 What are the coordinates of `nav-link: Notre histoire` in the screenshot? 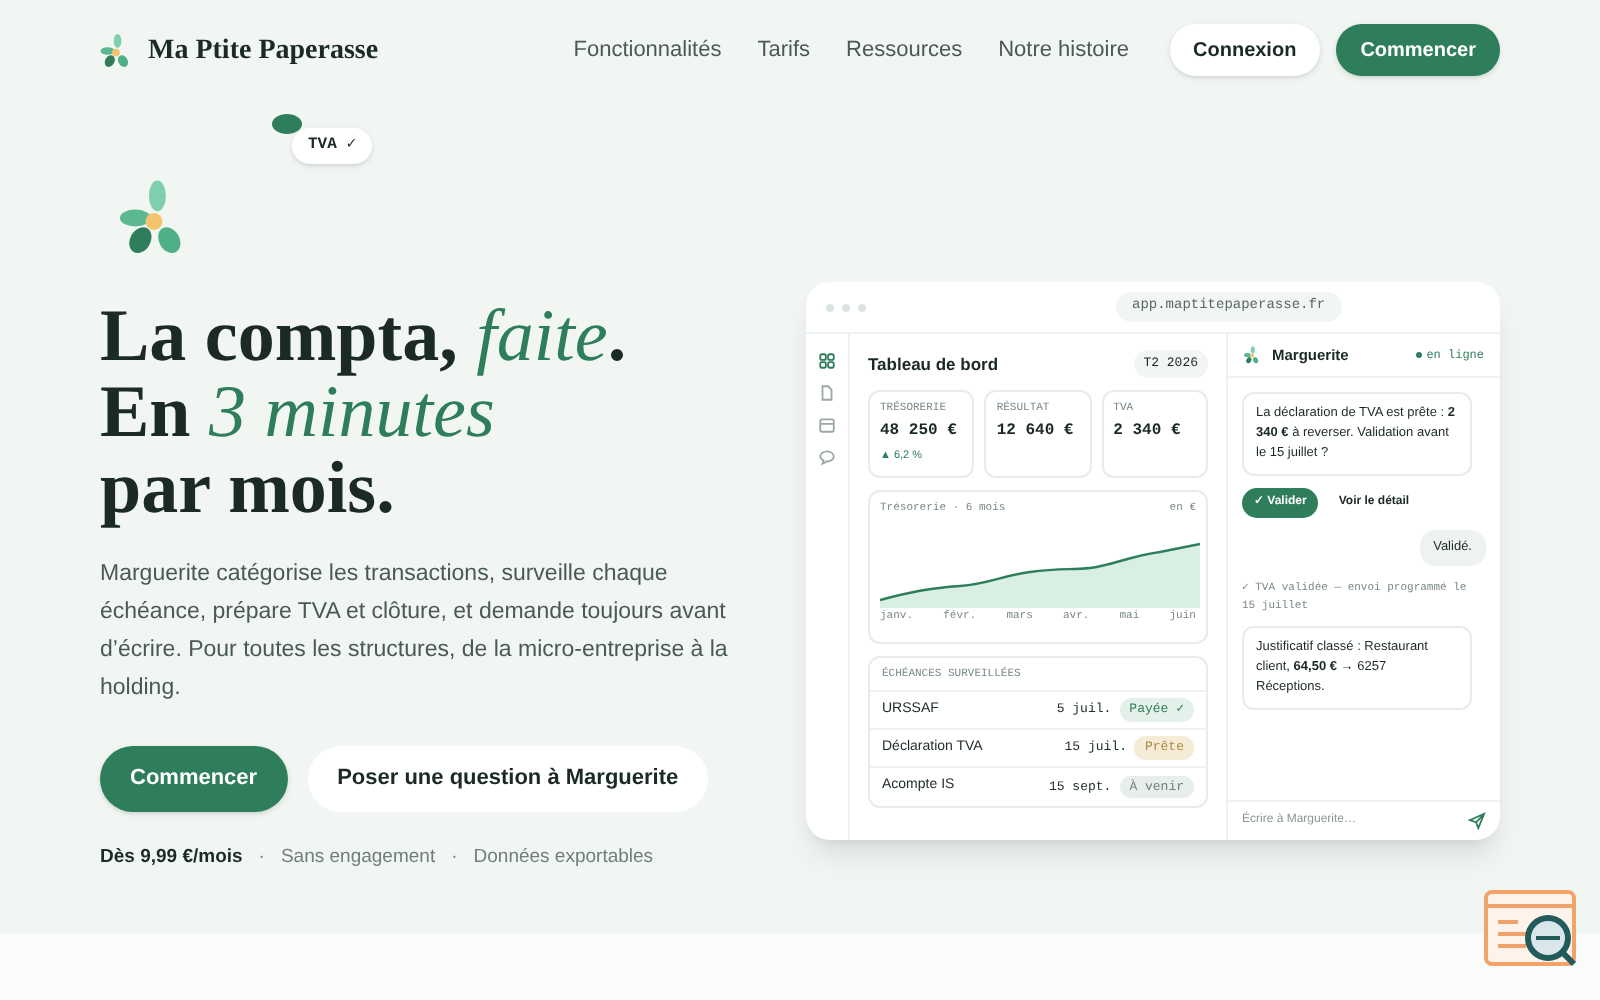 It's located at (1064, 50).